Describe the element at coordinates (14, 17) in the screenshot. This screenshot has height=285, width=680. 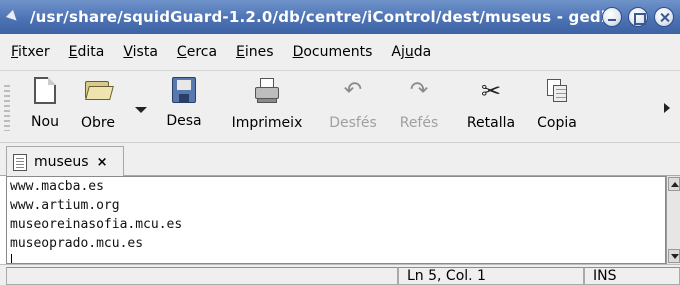
I see `gedit-icon` at that location.